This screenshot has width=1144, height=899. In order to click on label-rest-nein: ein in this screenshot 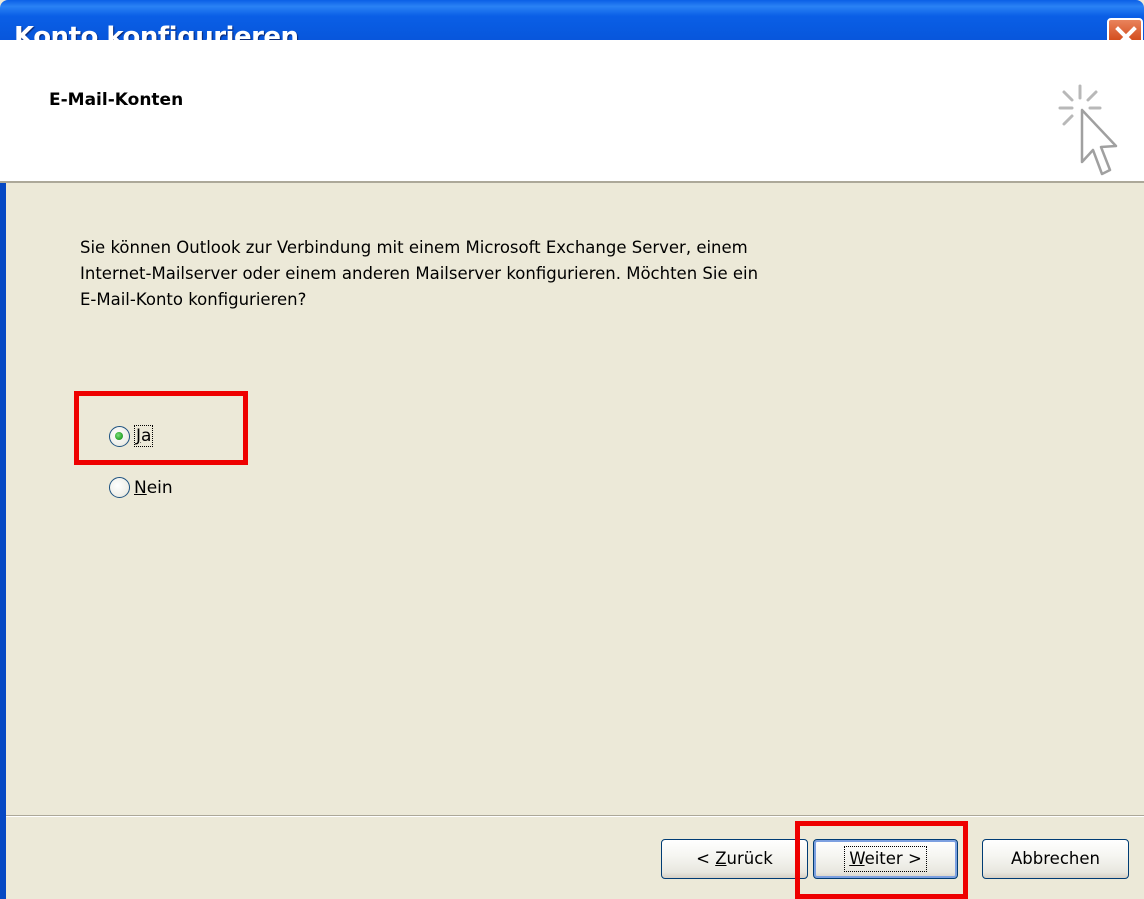, I will do `click(159, 487)`.